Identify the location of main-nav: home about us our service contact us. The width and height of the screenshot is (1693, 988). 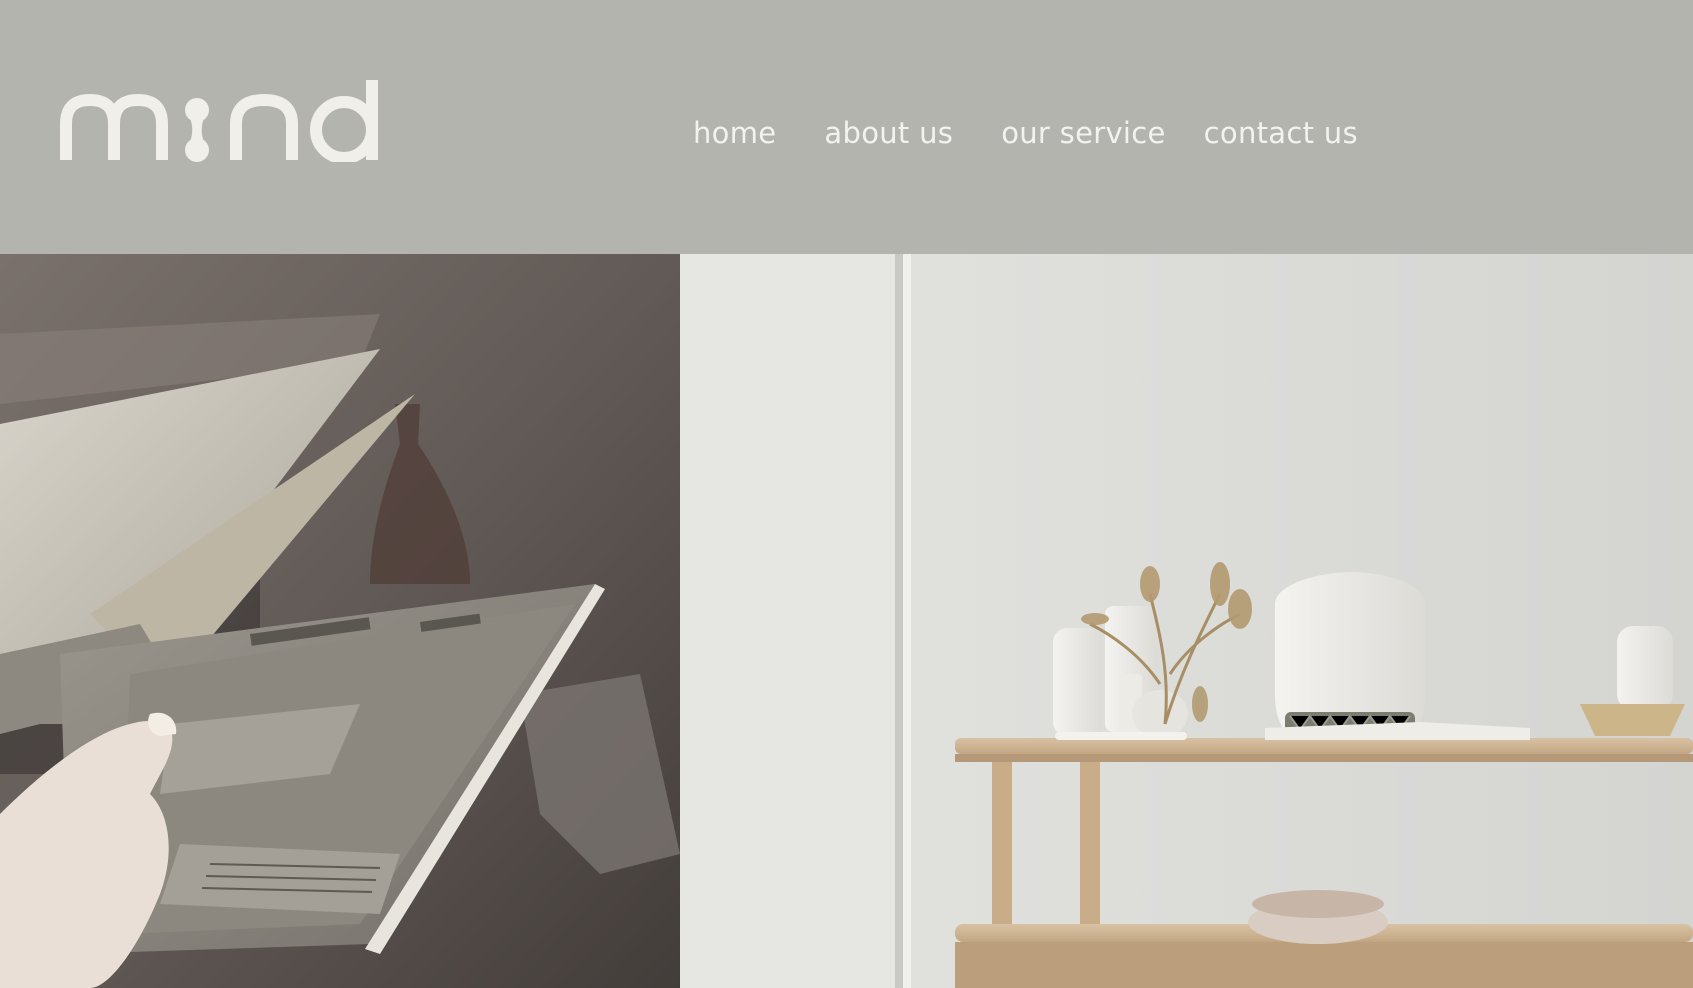
(1025, 133).